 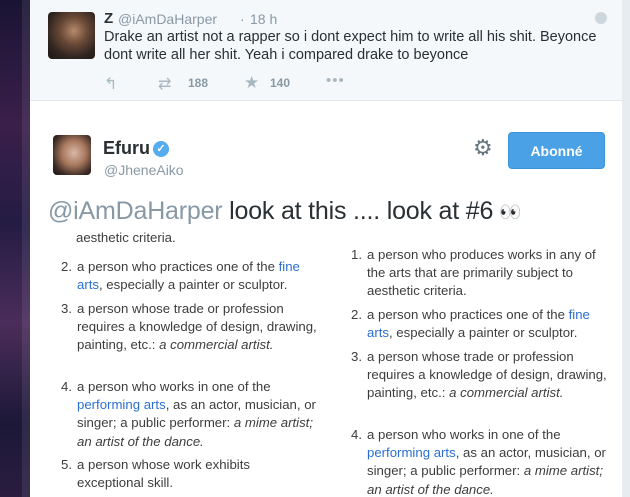 What do you see at coordinates (167, 19) in the screenshot?
I see `quoted-handle: @iAmDaHarper` at bounding box center [167, 19].